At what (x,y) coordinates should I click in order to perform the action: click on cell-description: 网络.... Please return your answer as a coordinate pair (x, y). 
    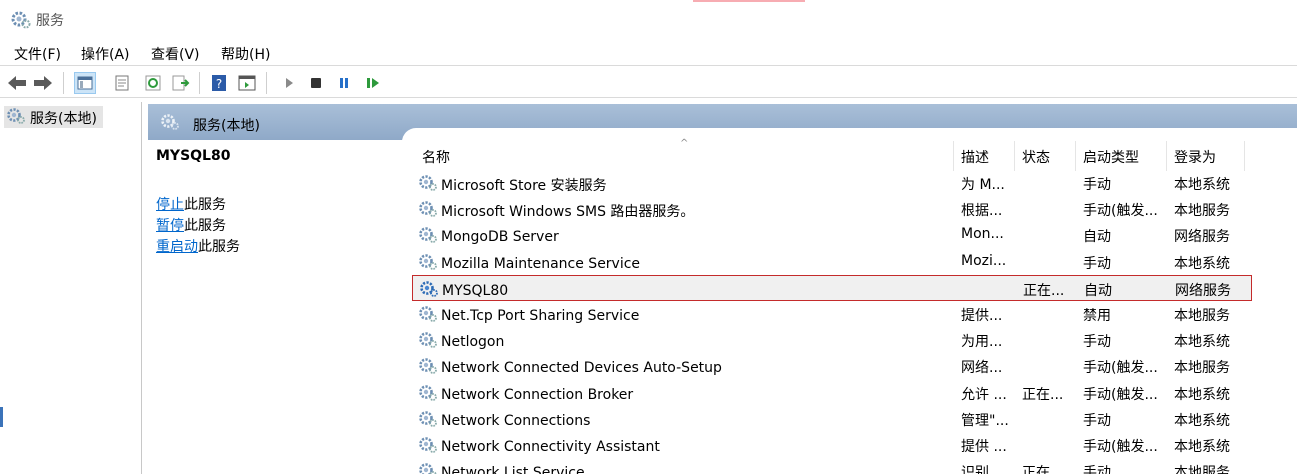
    Looking at the image, I should click on (982, 368).